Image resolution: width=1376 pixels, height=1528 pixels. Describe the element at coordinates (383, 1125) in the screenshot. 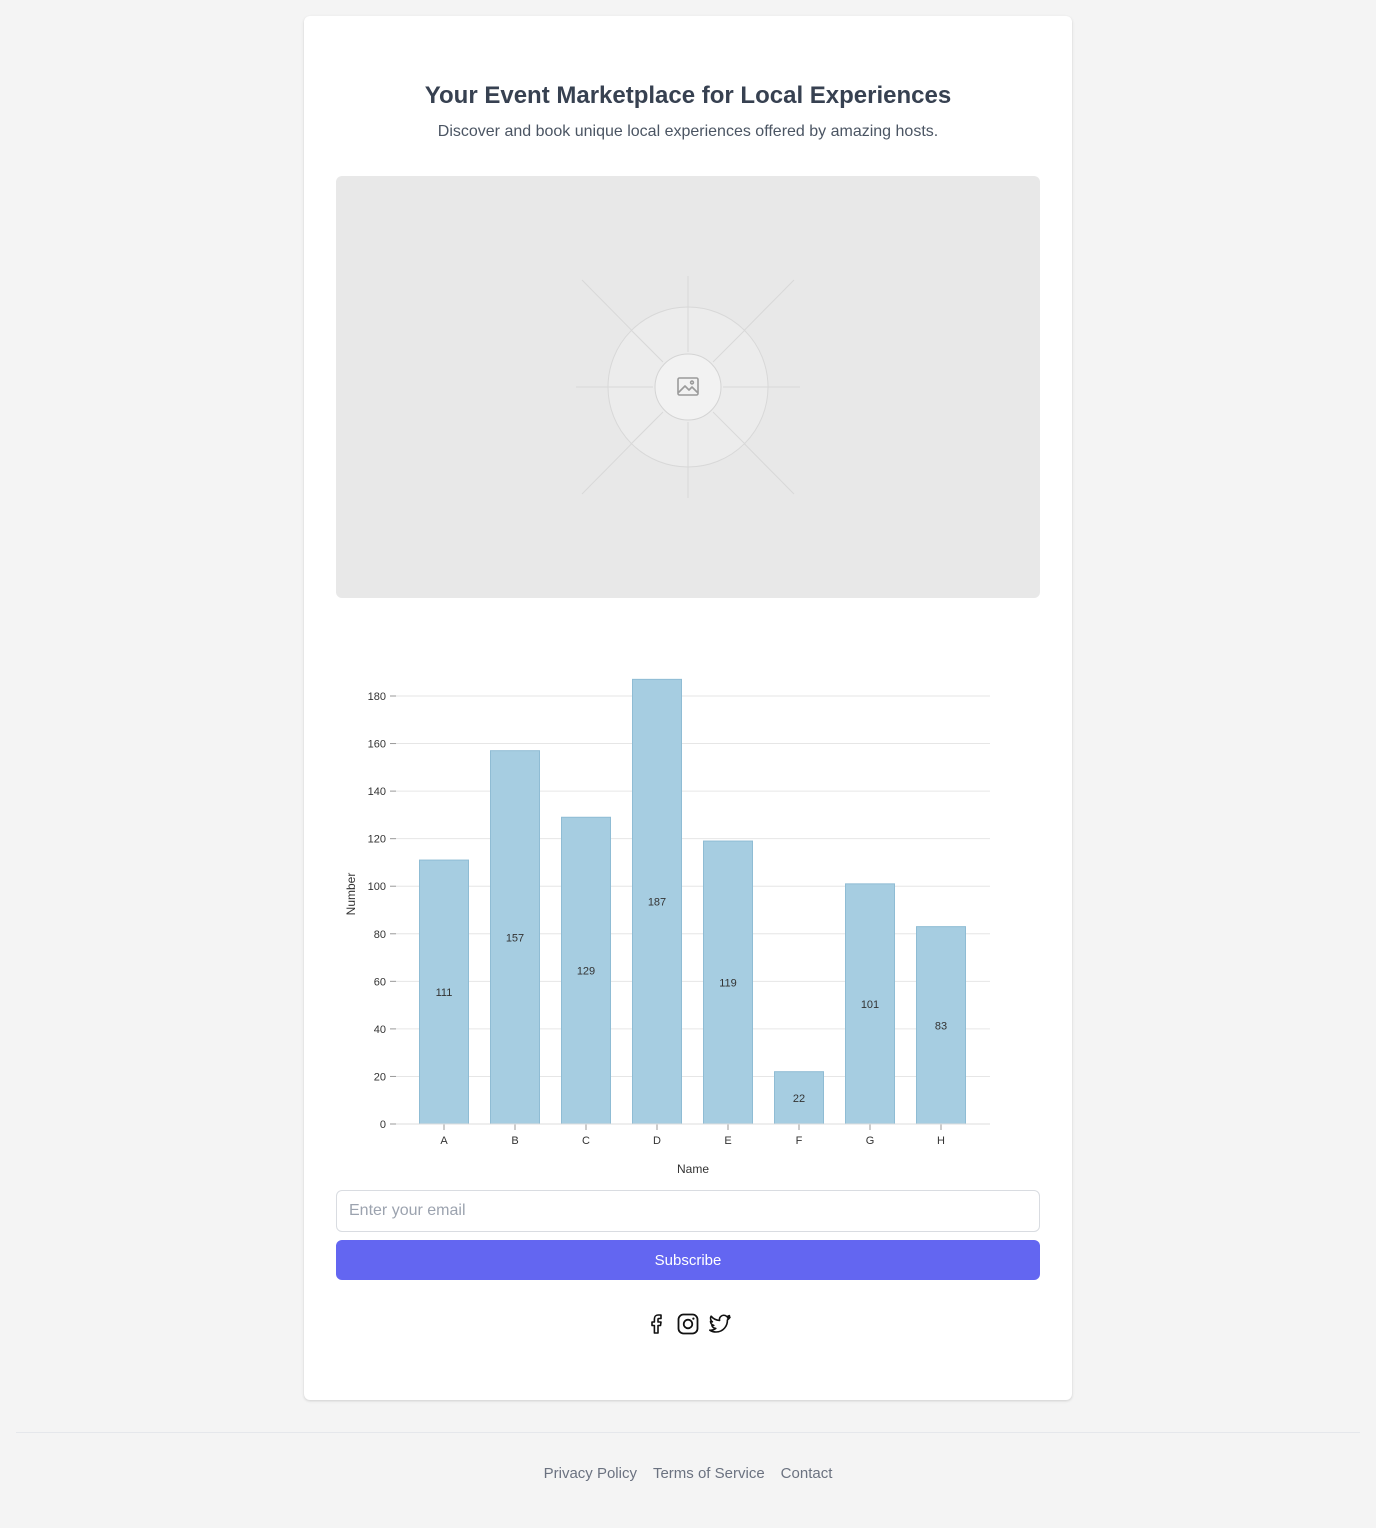

I see `y-tick-label: 0` at that location.